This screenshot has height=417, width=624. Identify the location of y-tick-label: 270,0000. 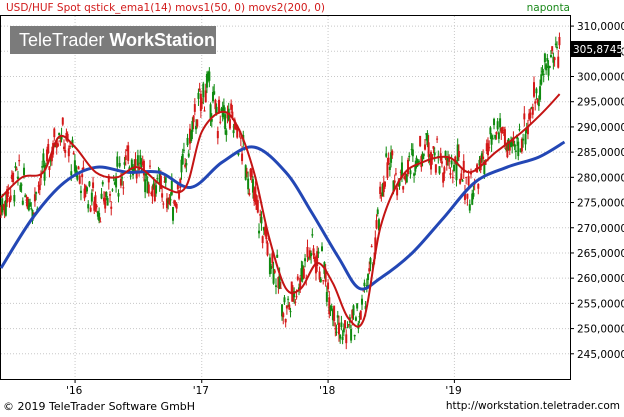
(600, 229).